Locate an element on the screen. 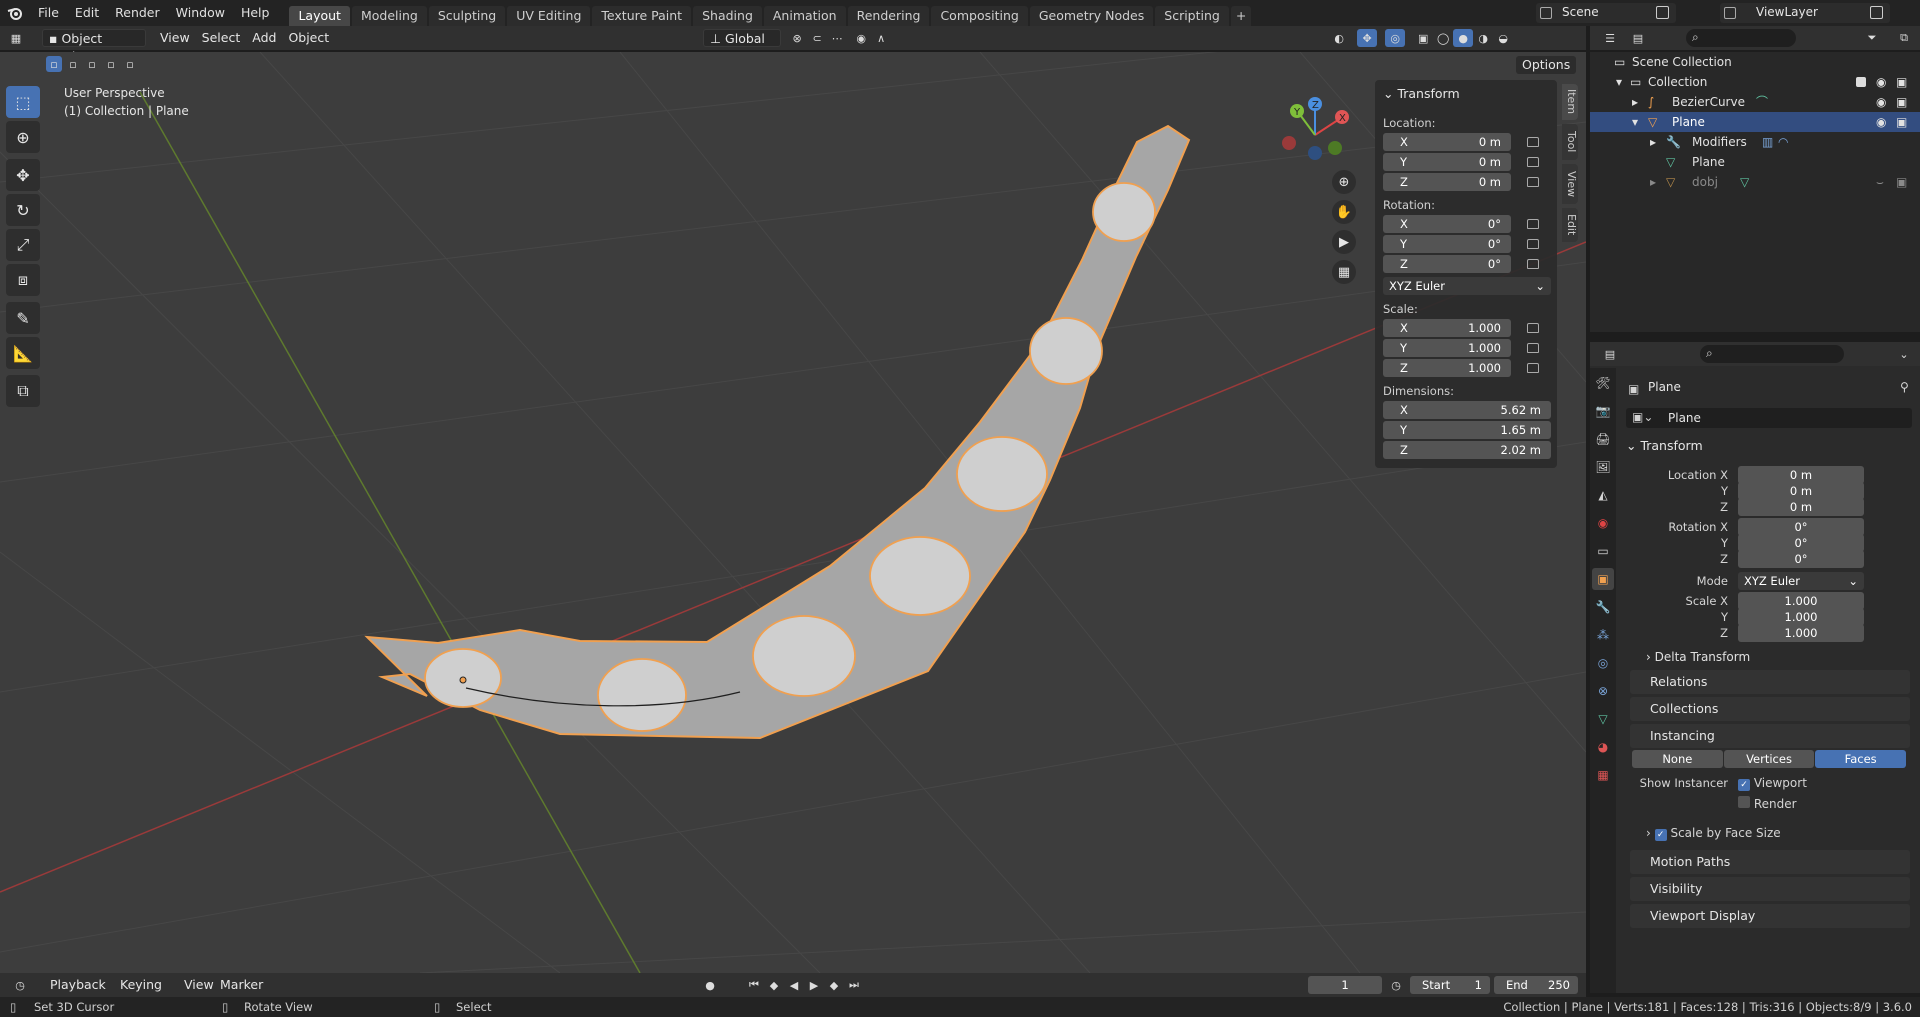  blender-logo-icon is located at coordinates (15, 13).